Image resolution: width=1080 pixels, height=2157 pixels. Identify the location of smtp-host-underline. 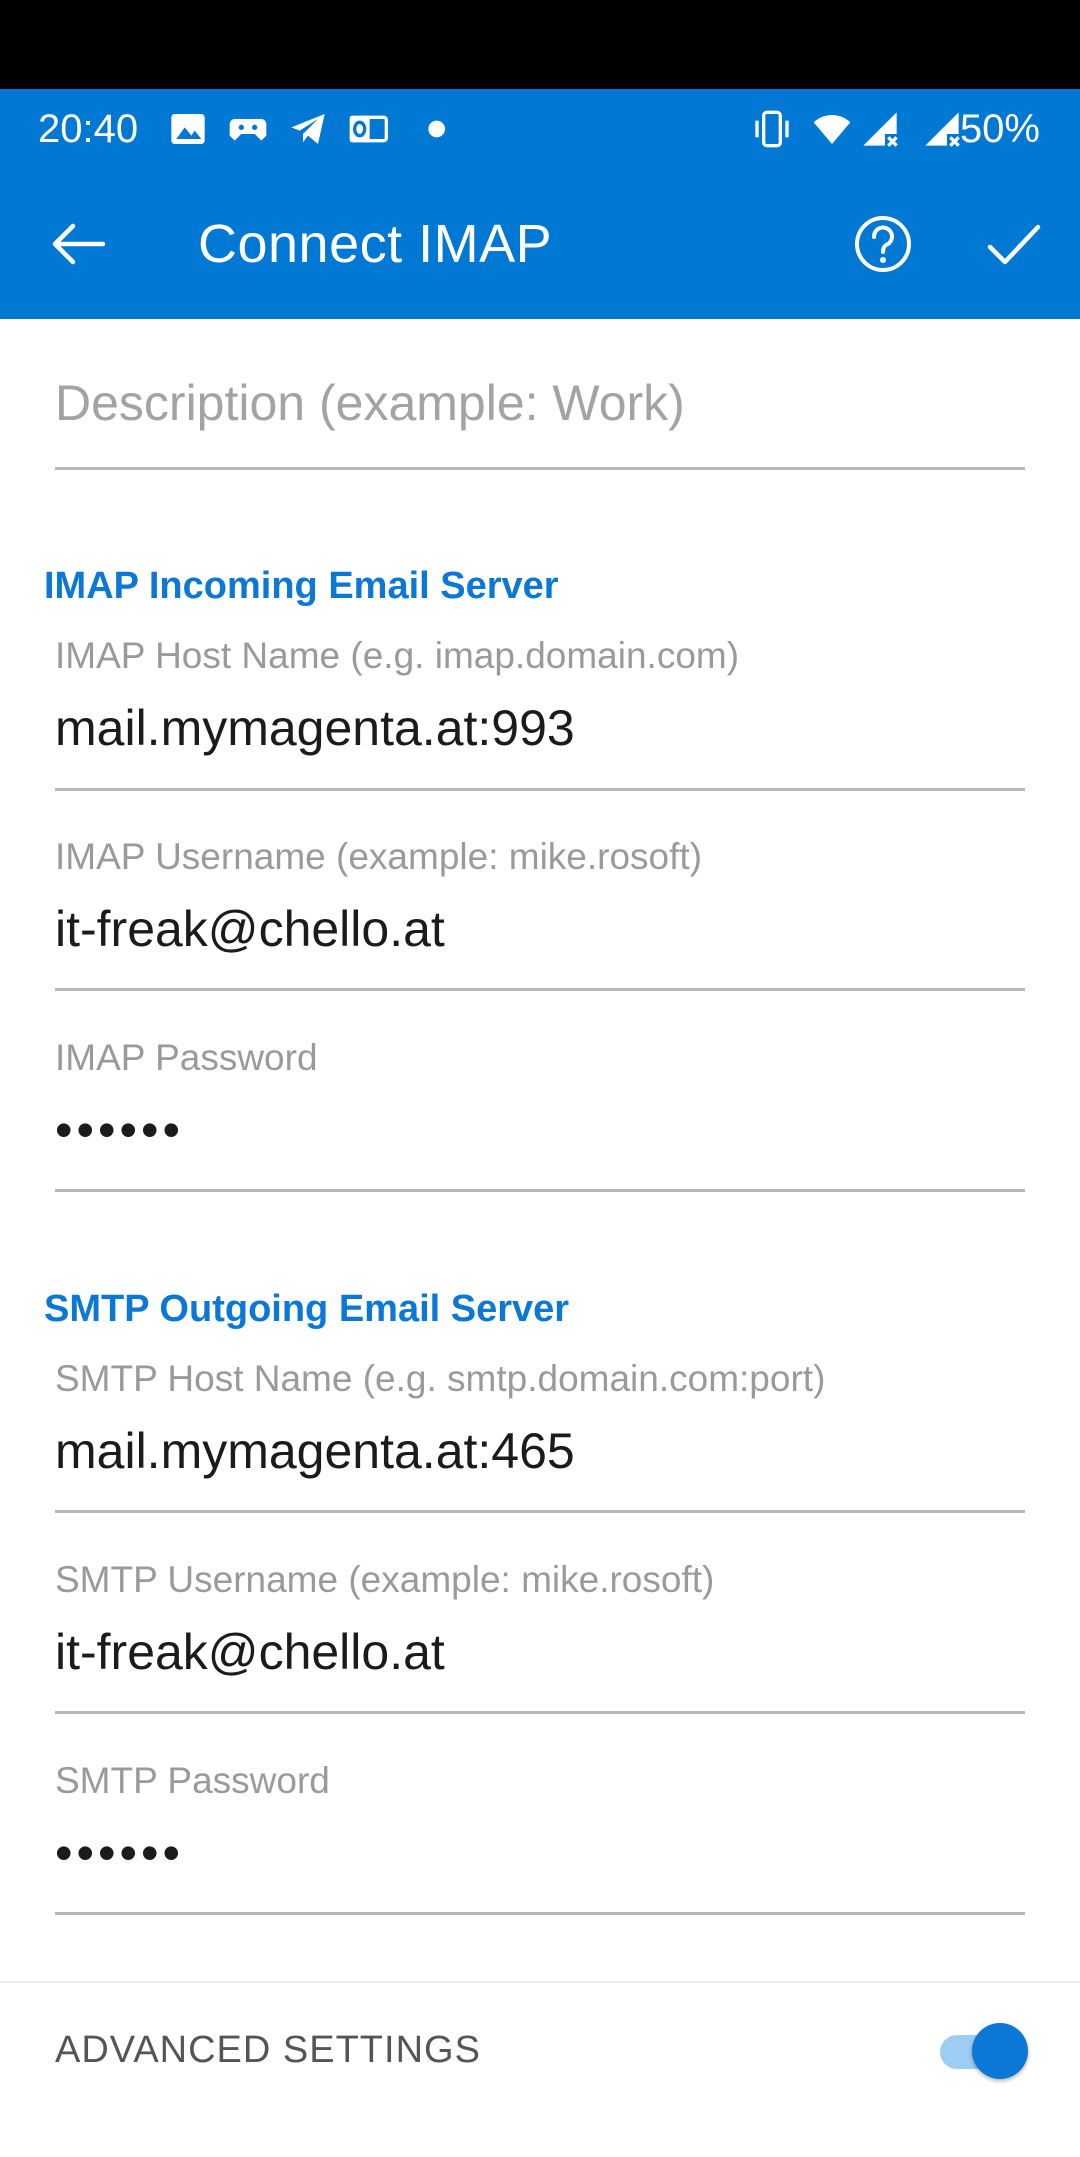
(540, 1511).